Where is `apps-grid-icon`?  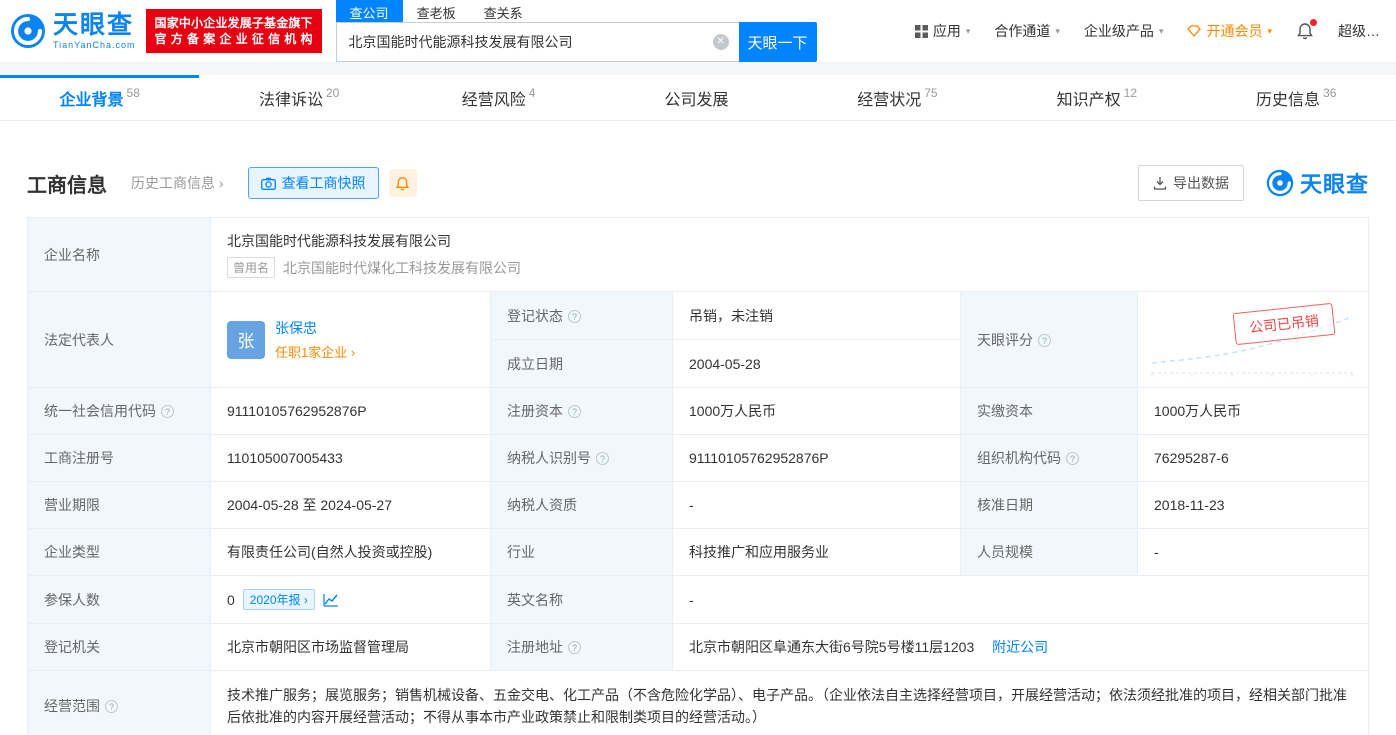
apps-grid-icon is located at coordinates (921, 31).